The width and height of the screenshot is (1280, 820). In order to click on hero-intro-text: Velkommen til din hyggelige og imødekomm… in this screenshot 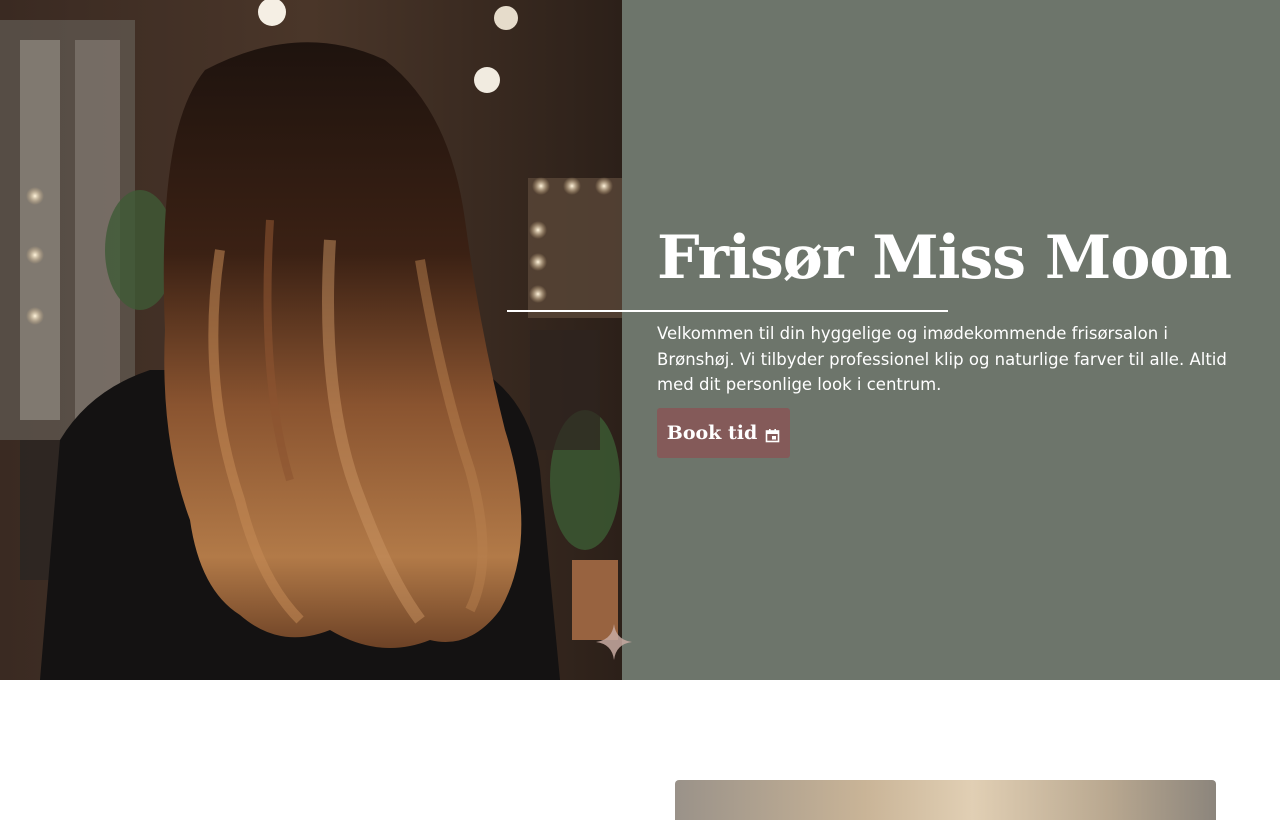, I will do `click(942, 359)`.